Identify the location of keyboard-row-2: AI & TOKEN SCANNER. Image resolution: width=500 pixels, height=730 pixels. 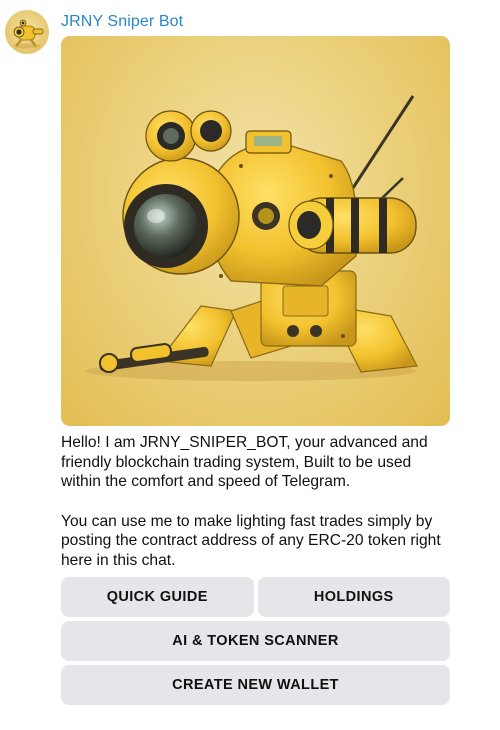
(255, 641).